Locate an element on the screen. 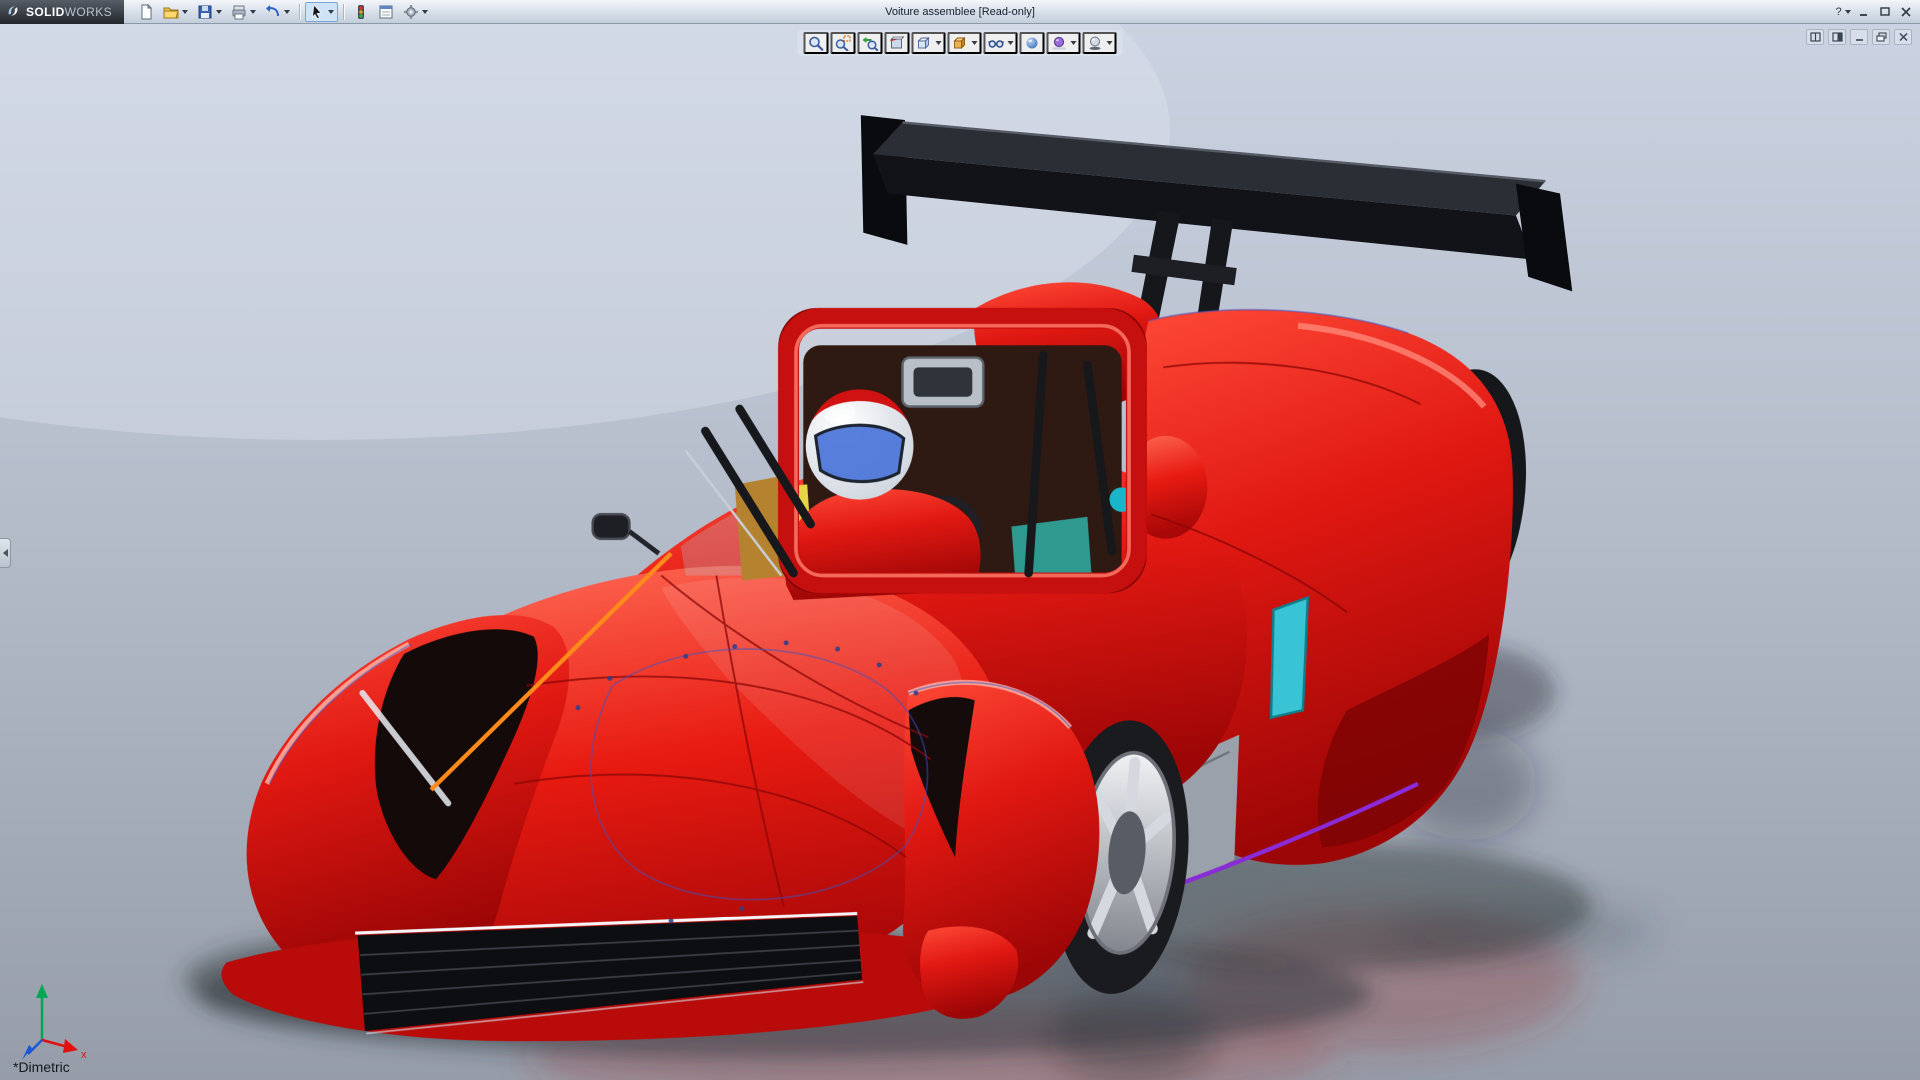 This screenshot has height=1080, width=1920. undo-button is located at coordinates (277, 12).